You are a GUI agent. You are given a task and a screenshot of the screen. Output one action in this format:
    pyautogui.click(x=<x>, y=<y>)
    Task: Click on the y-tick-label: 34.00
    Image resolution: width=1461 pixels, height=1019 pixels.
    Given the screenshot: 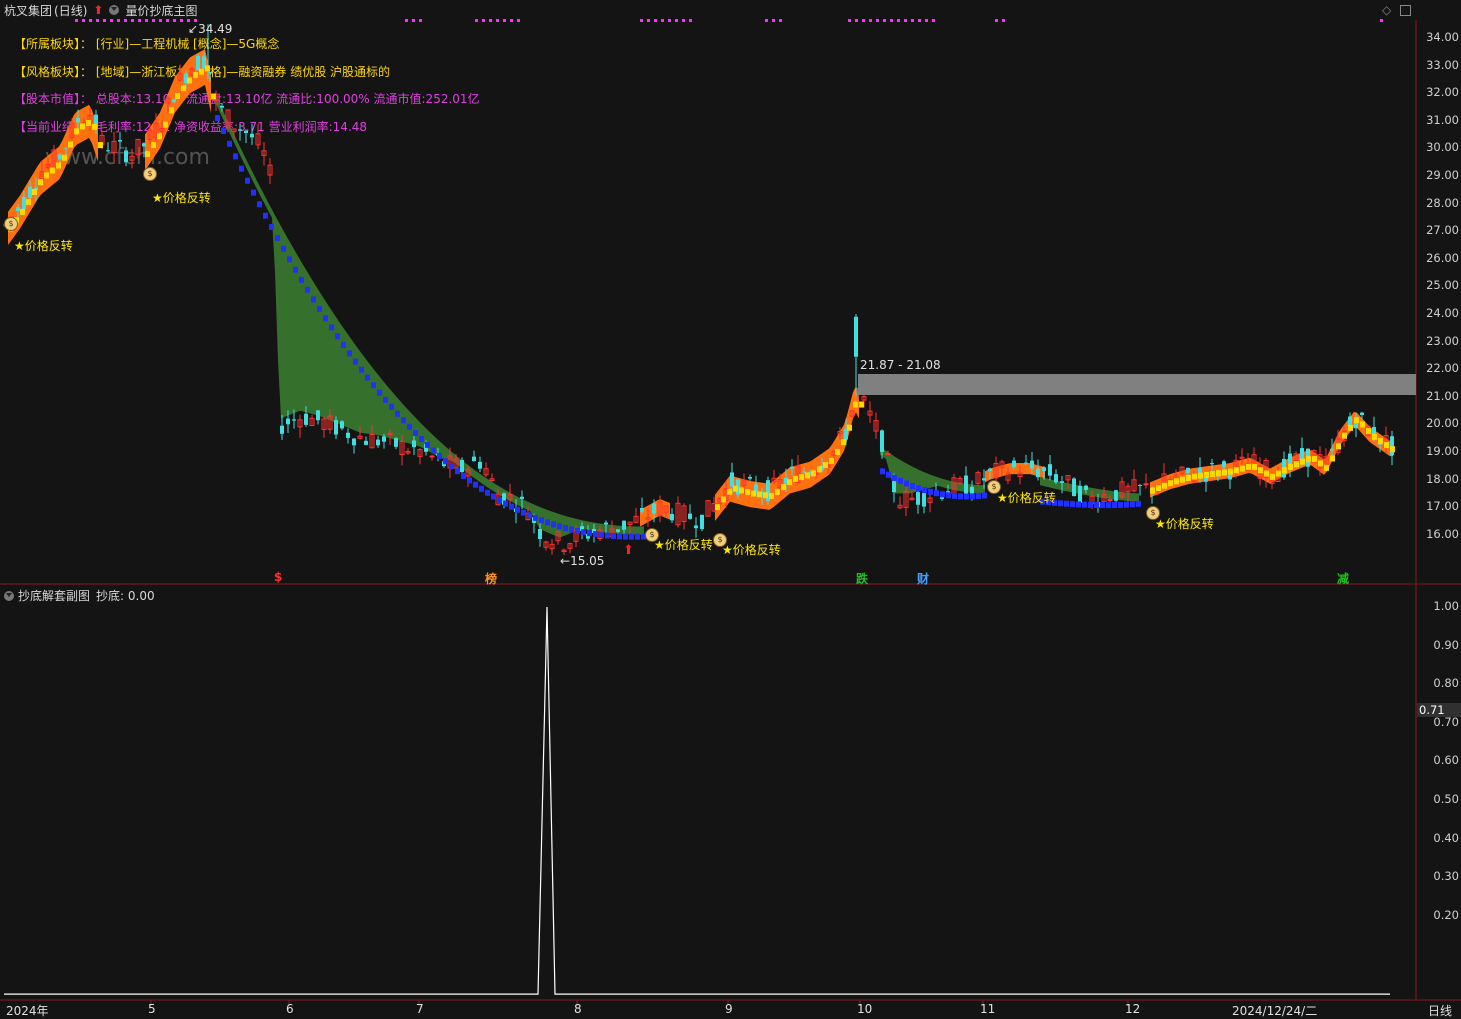 What is the action you would take?
    pyautogui.click(x=1442, y=37)
    